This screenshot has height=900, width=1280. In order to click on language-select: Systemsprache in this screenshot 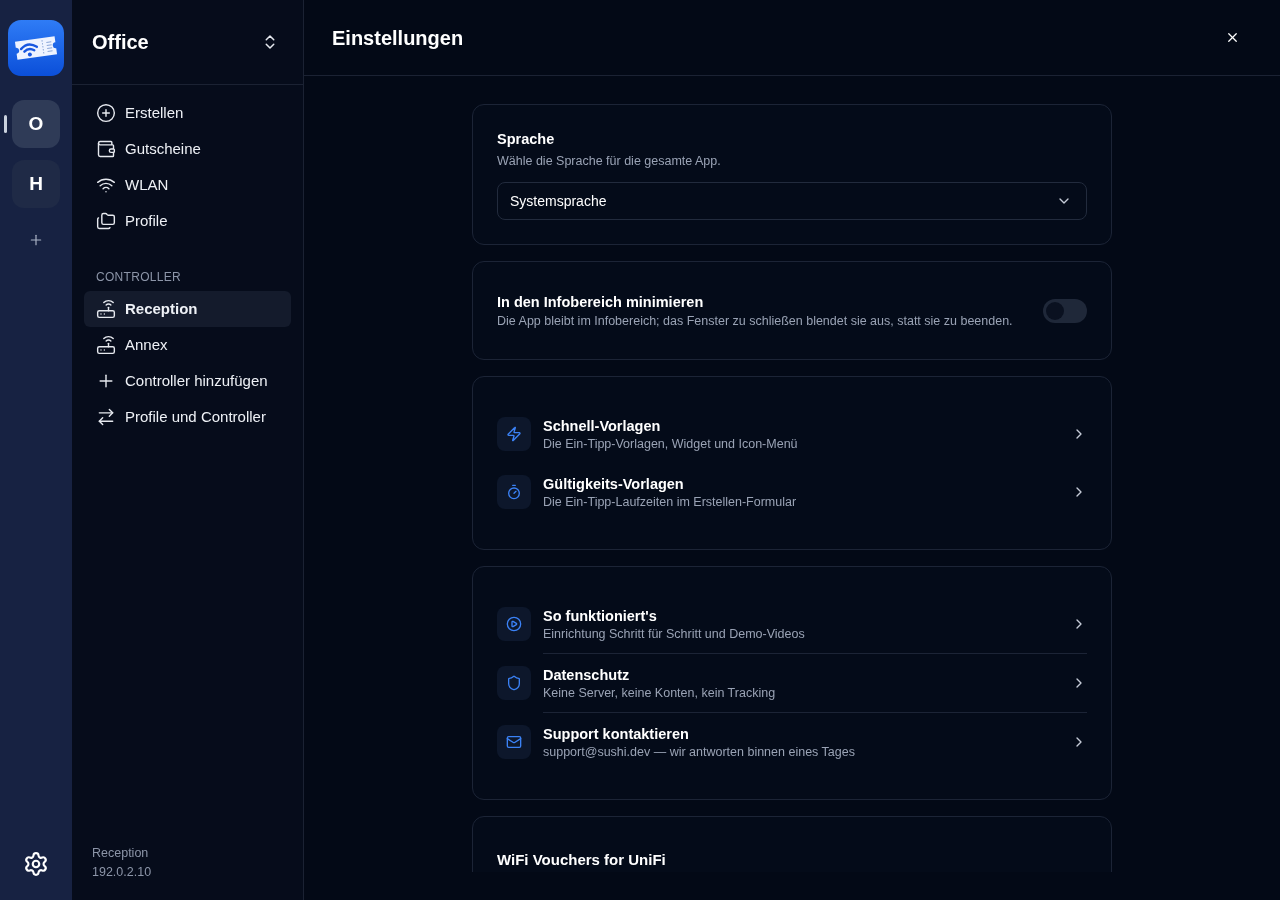, I will do `click(792, 201)`.